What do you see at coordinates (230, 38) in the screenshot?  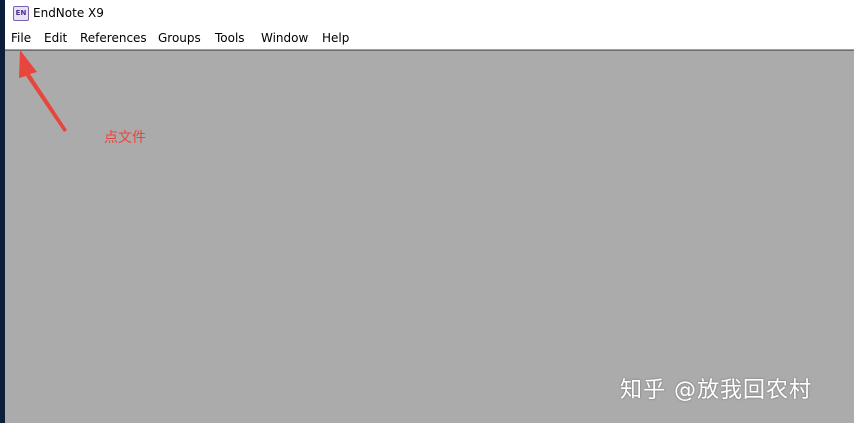 I see `menu-tools: Tools` at bounding box center [230, 38].